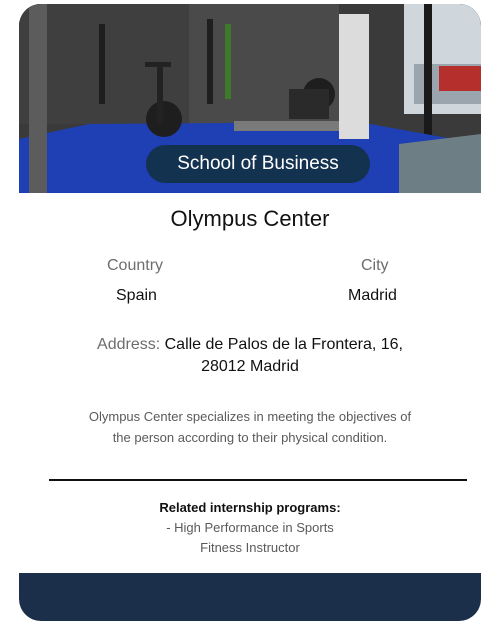  I want to click on program-item: - High Performance in Sports, so click(250, 527).